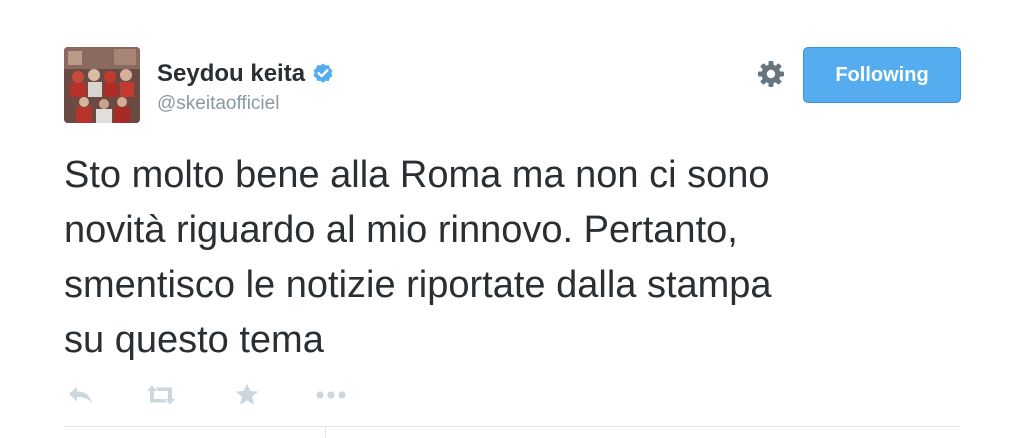 The height and width of the screenshot is (438, 1024). What do you see at coordinates (218, 104) in the screenshot?
I see `author-handle: @skeitaofficiel` at bounding box center [218, 104].